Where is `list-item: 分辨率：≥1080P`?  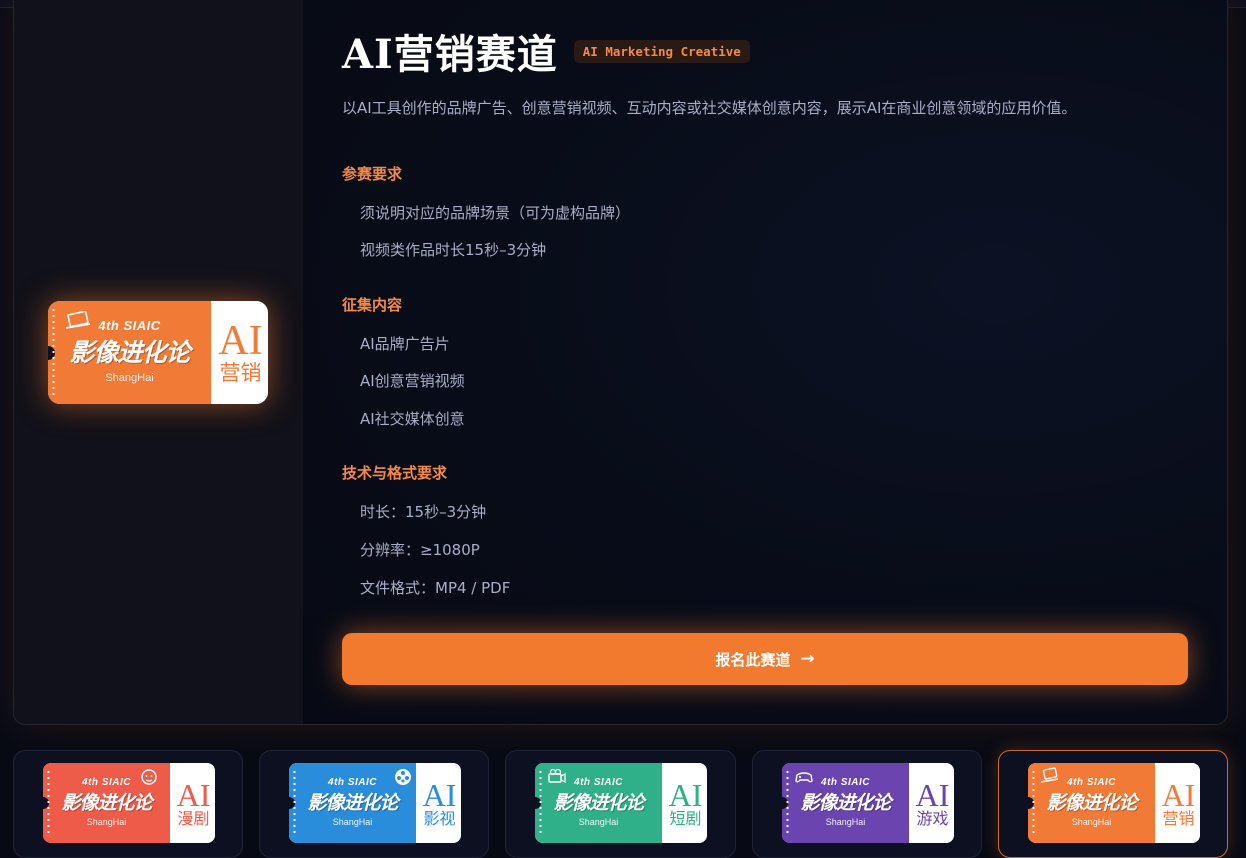 list-item: 分辨率：≥1080P is located at coordinates (420, 550).